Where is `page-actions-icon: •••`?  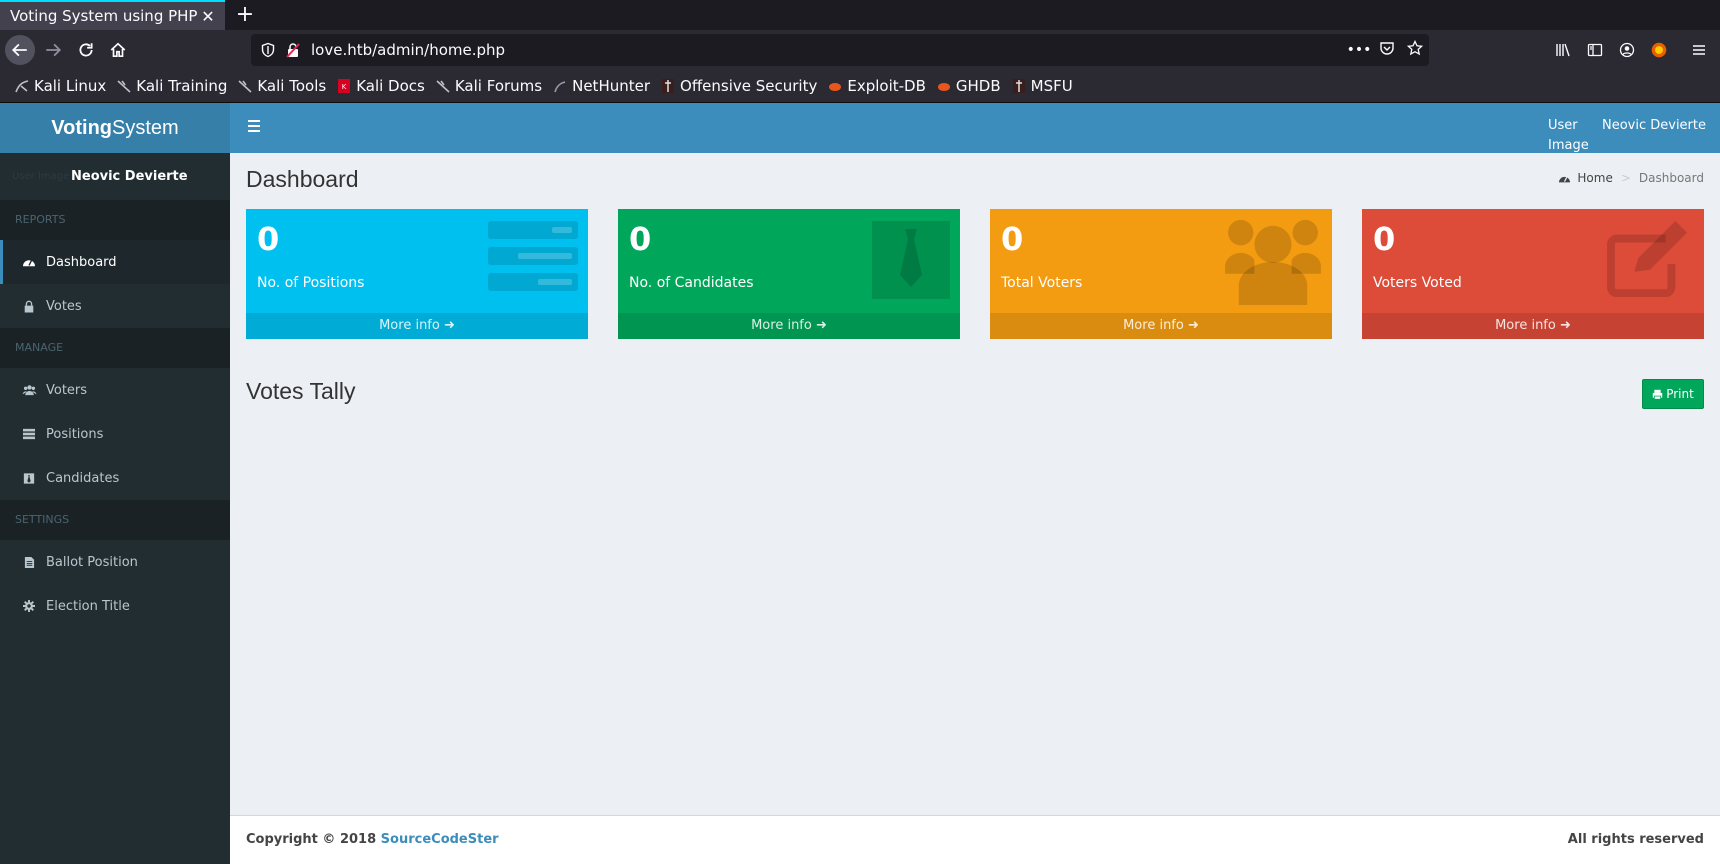
page-actions-icon: ••• is located at coordinates (1359, 50).